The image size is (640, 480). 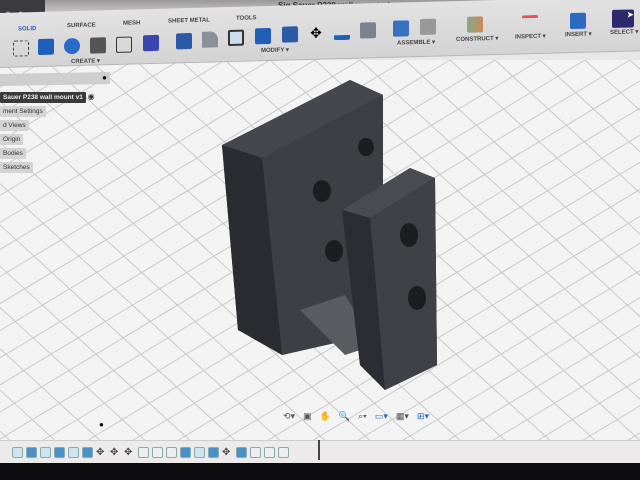 I want to click on sketch-icon, so click(x=21, y=48).